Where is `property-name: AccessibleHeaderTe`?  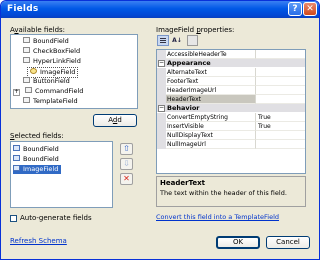
property-name: AccessibleHeaderTe is located at coordinates (211, 54).